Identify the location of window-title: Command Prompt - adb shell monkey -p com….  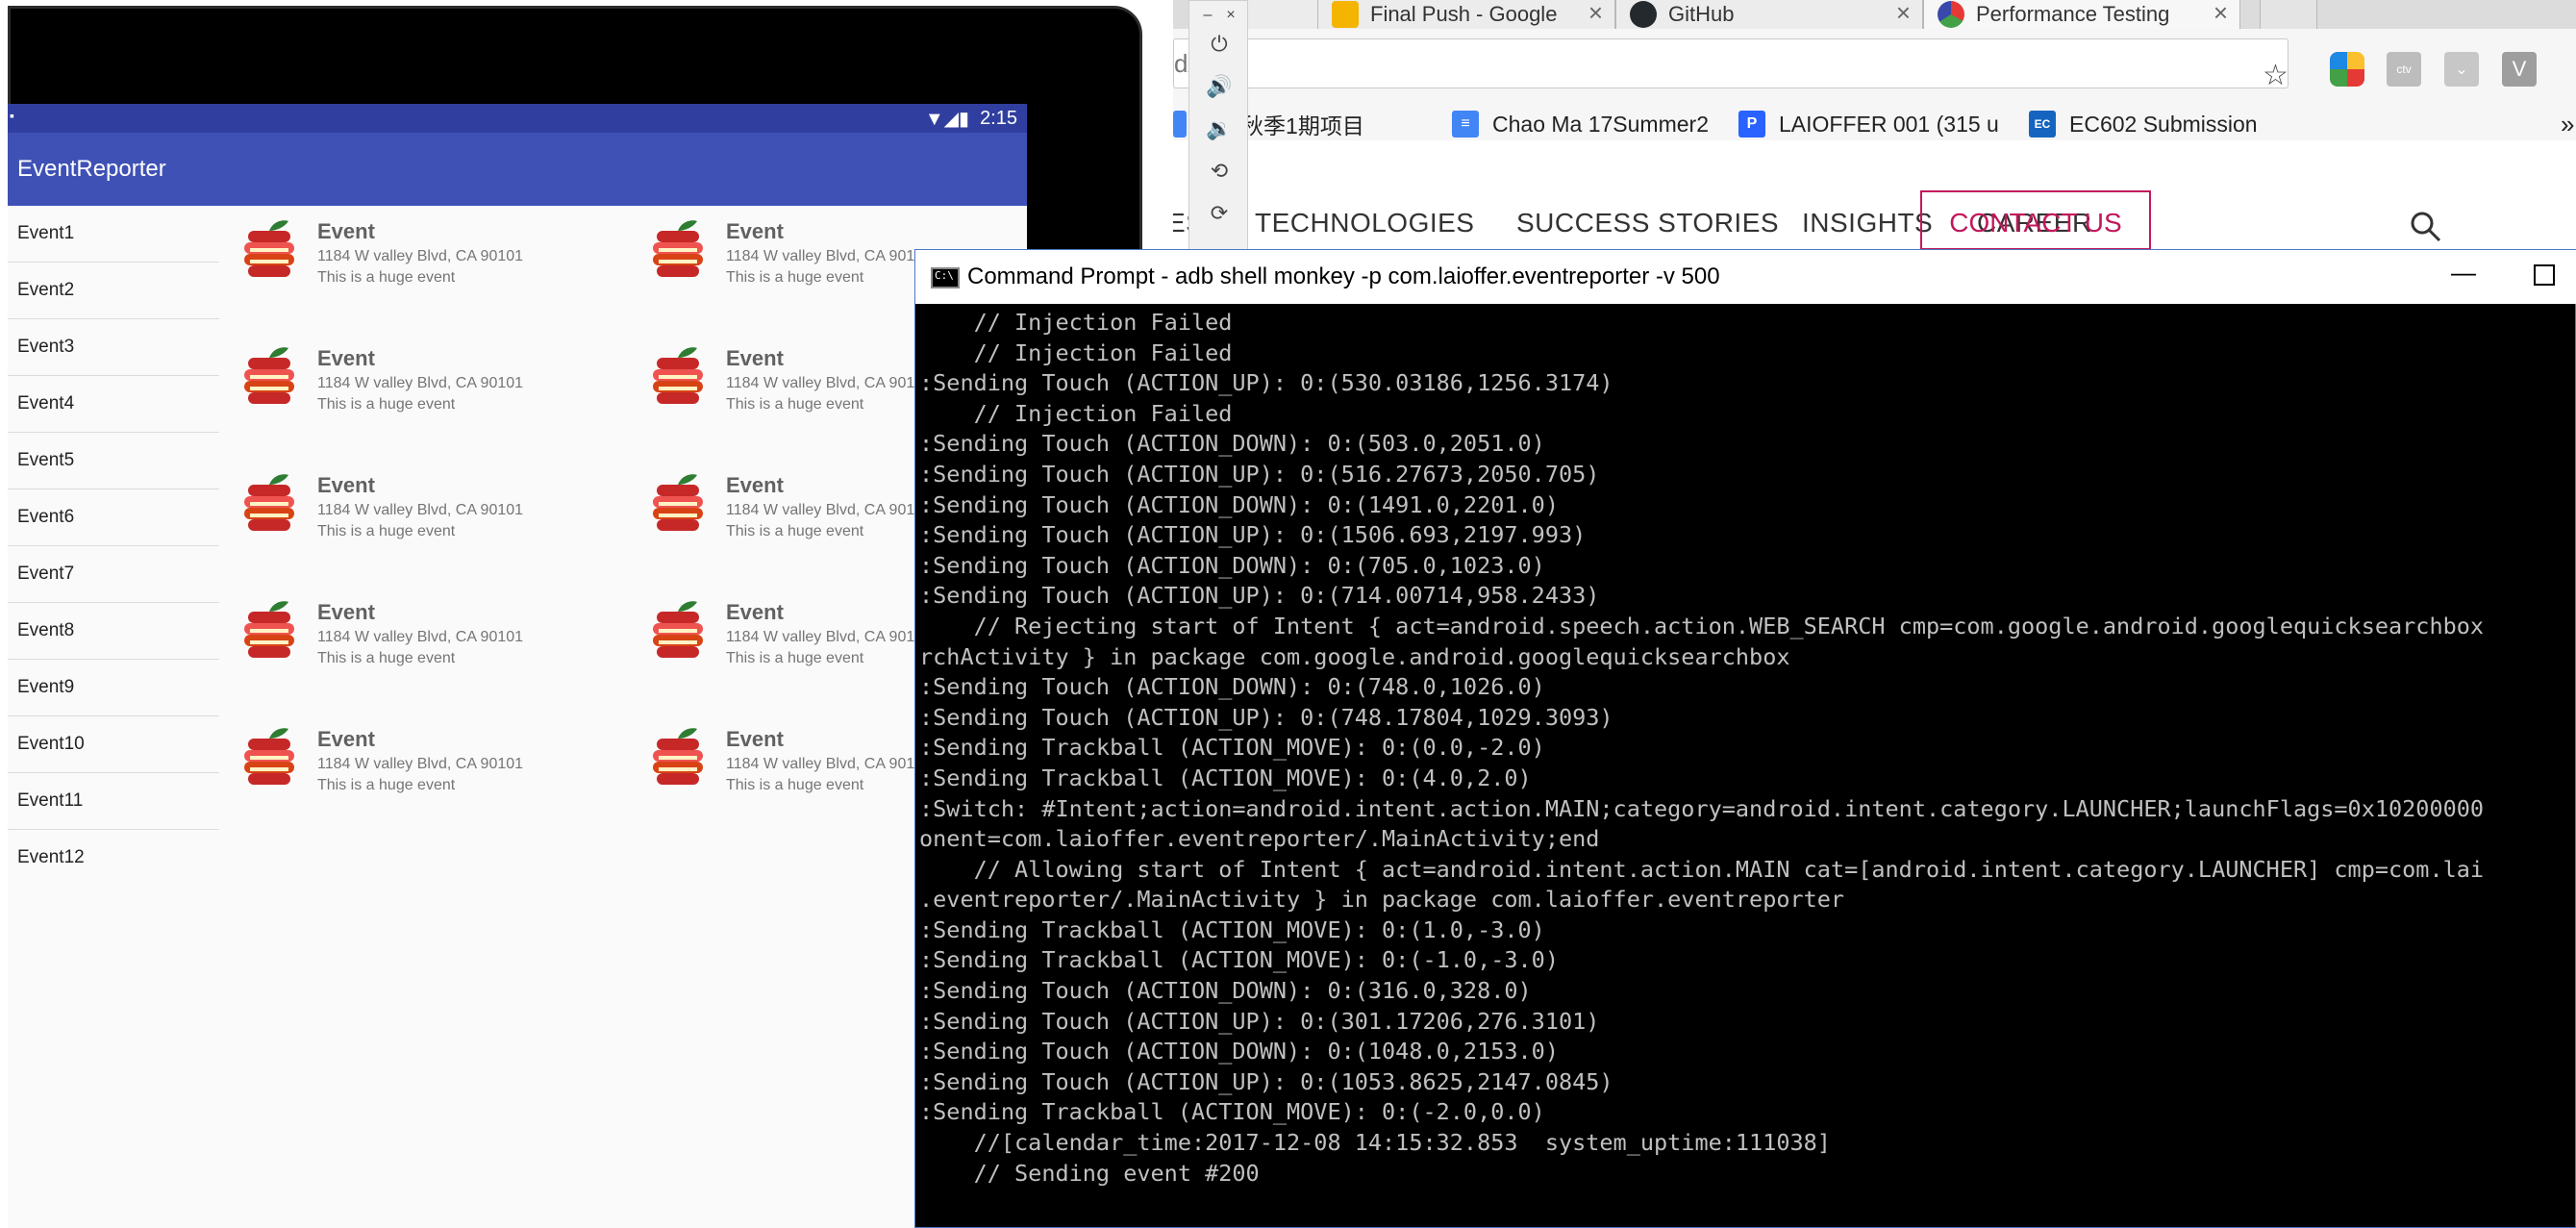
(1343, 276).